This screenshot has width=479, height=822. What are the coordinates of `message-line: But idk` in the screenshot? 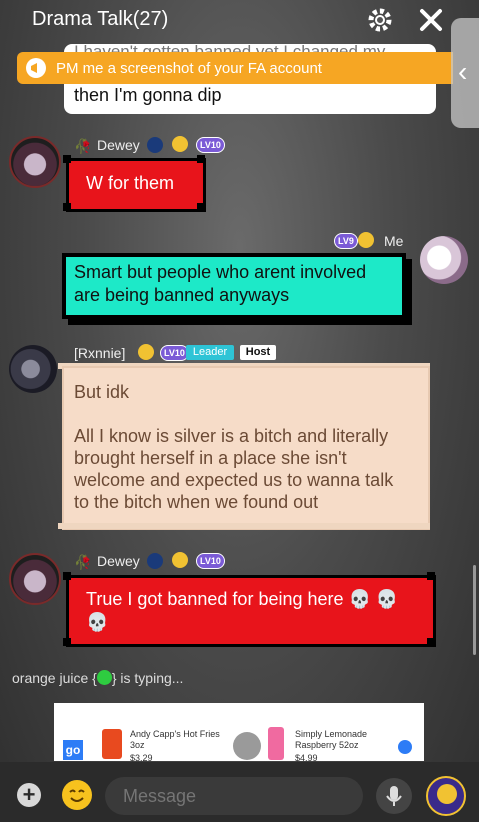 It's located at (102, 392).